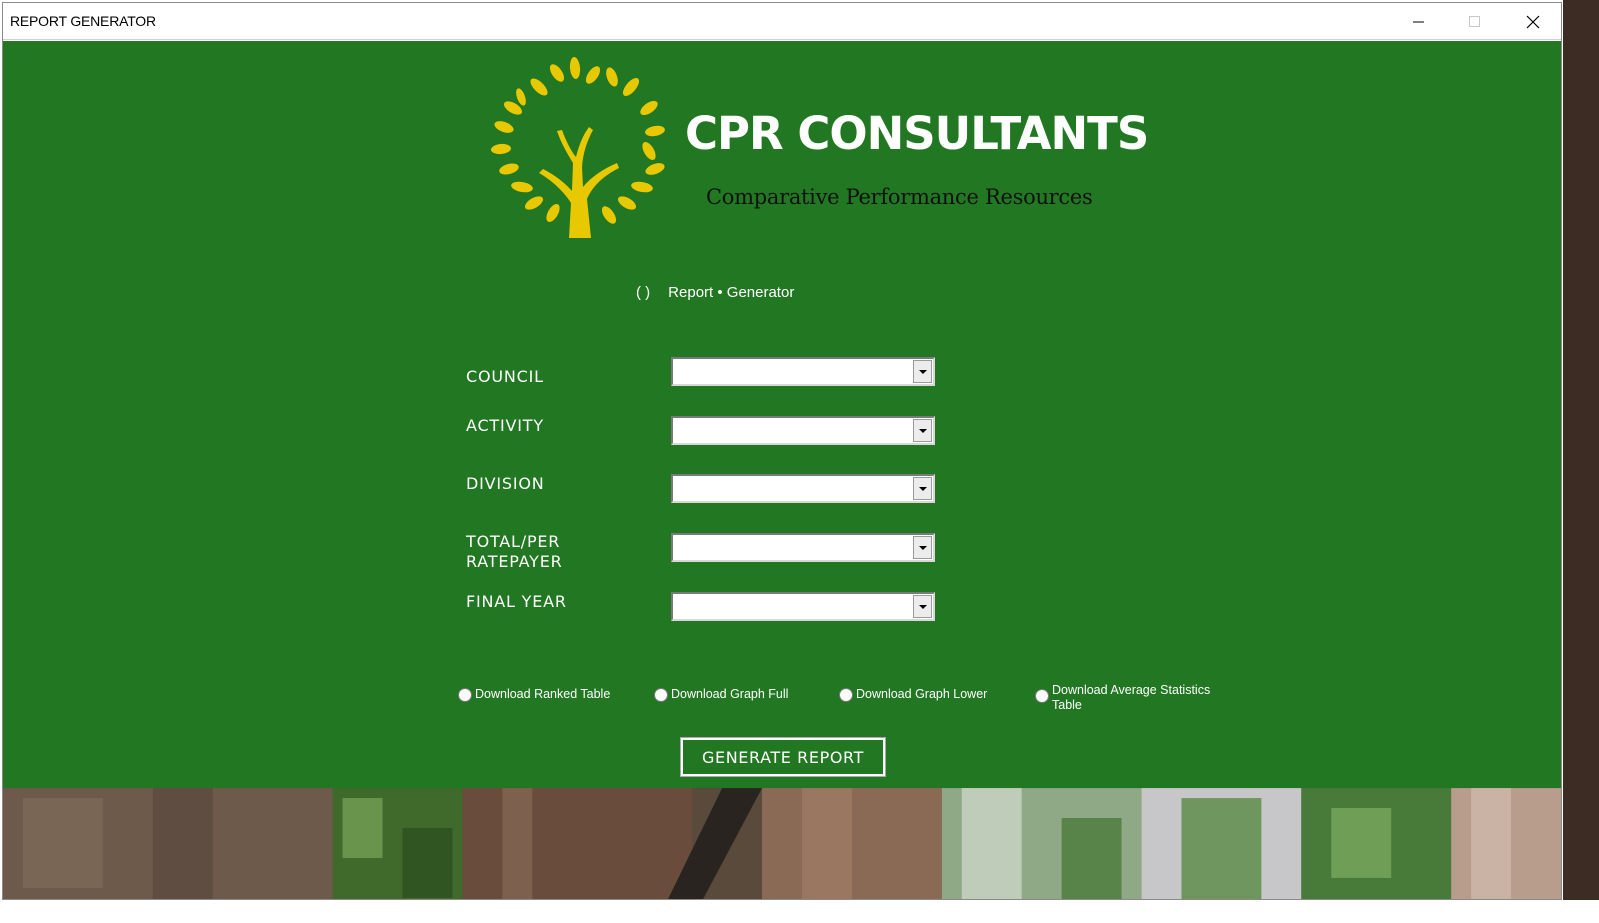 This screenshot has width=1599, height=923. I want to click on activity-dropdown, so click(803, 430).